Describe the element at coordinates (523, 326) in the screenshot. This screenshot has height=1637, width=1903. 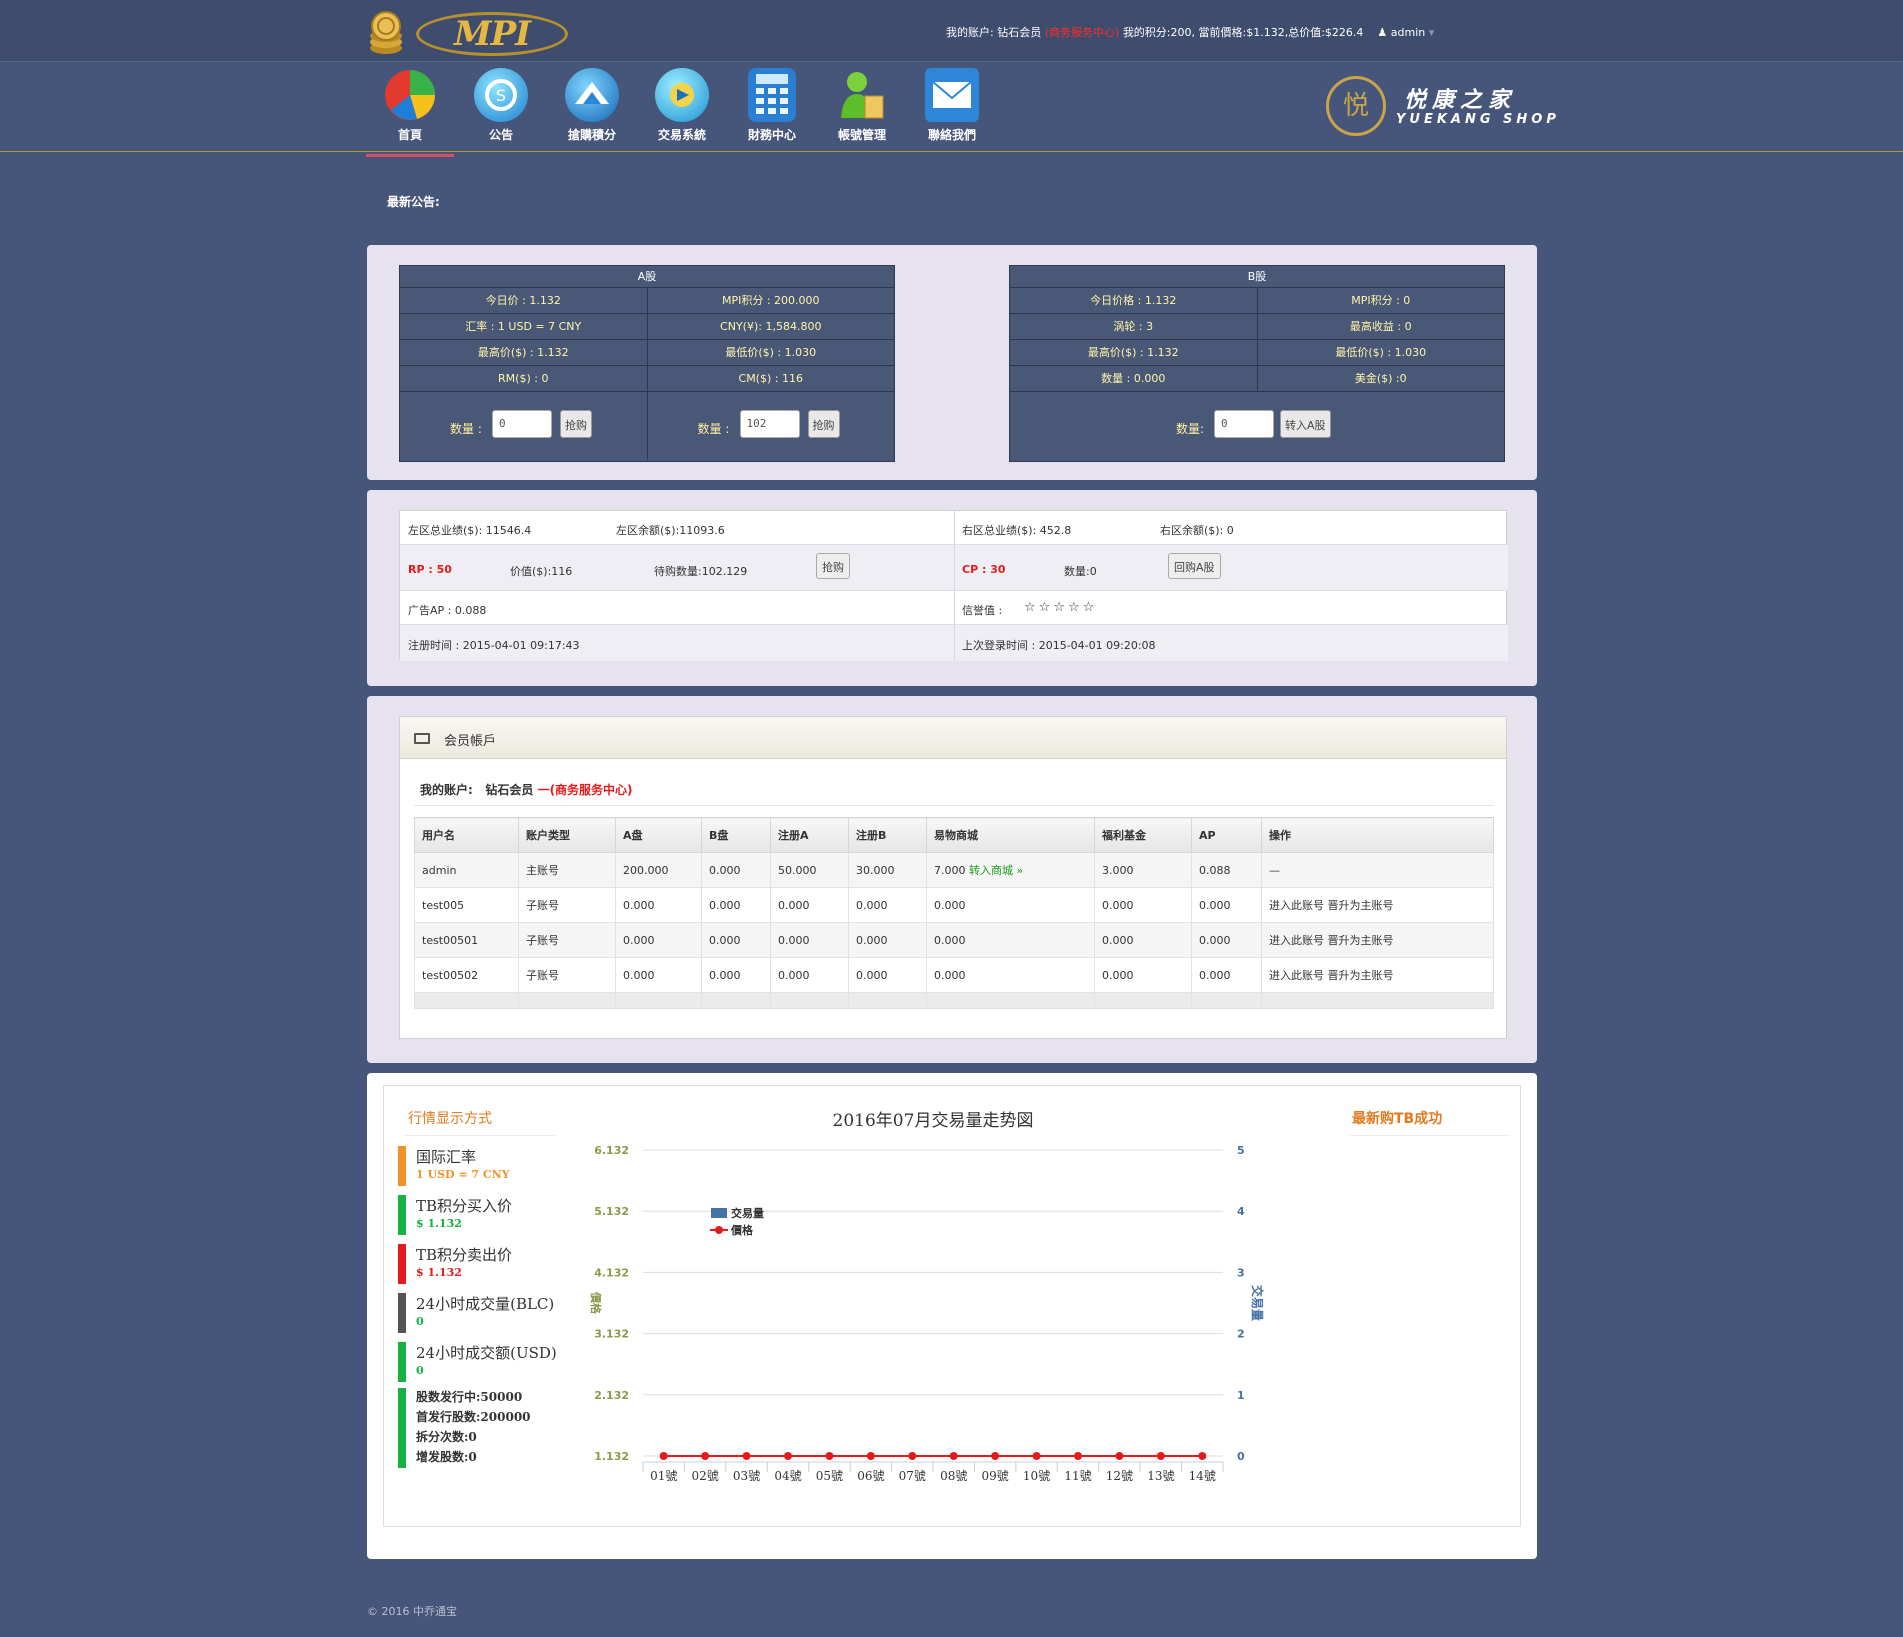
I see `stock-a-cell: 汇率 : 1 USD = 7 CNY` at that location.